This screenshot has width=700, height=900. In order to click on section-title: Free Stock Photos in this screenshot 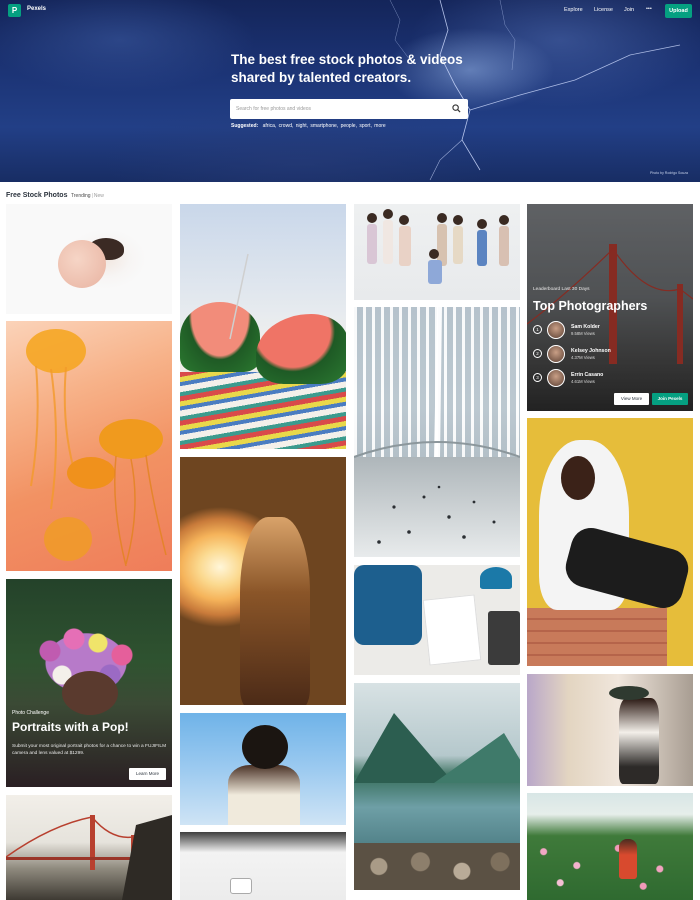, I will do `click(37, 195)`.